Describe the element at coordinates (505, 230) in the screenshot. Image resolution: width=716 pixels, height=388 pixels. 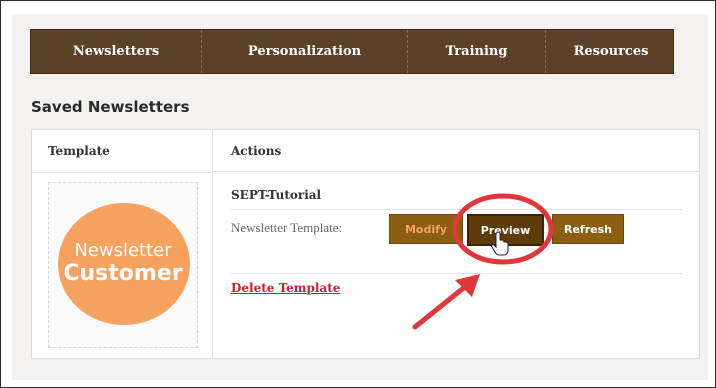
I see `preview-button: Preview` at that location.